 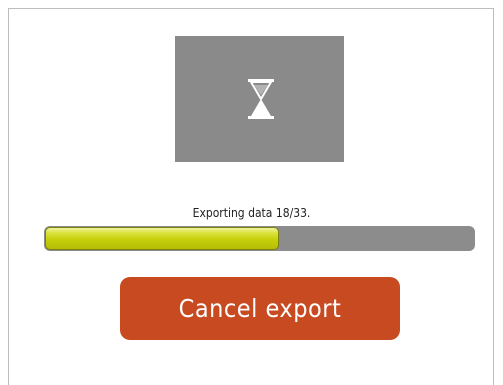 What do you see at coordinates (260, 308) in the screenshot?
I see `cancel-export-button: Cancel export` at bounding box center [260, 308].